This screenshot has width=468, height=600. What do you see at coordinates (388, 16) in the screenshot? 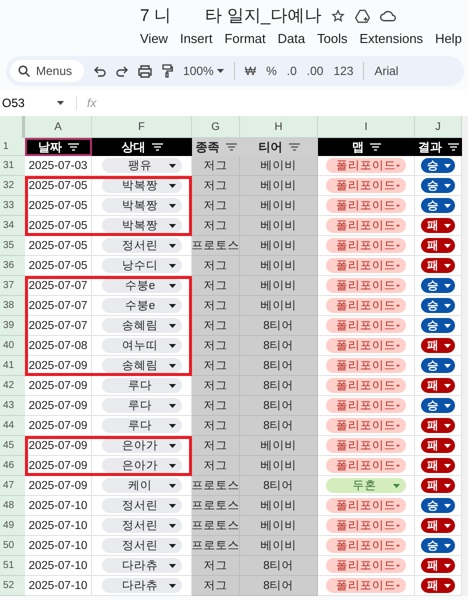
I see `cloud-icon` at bounding box center [388, 16].